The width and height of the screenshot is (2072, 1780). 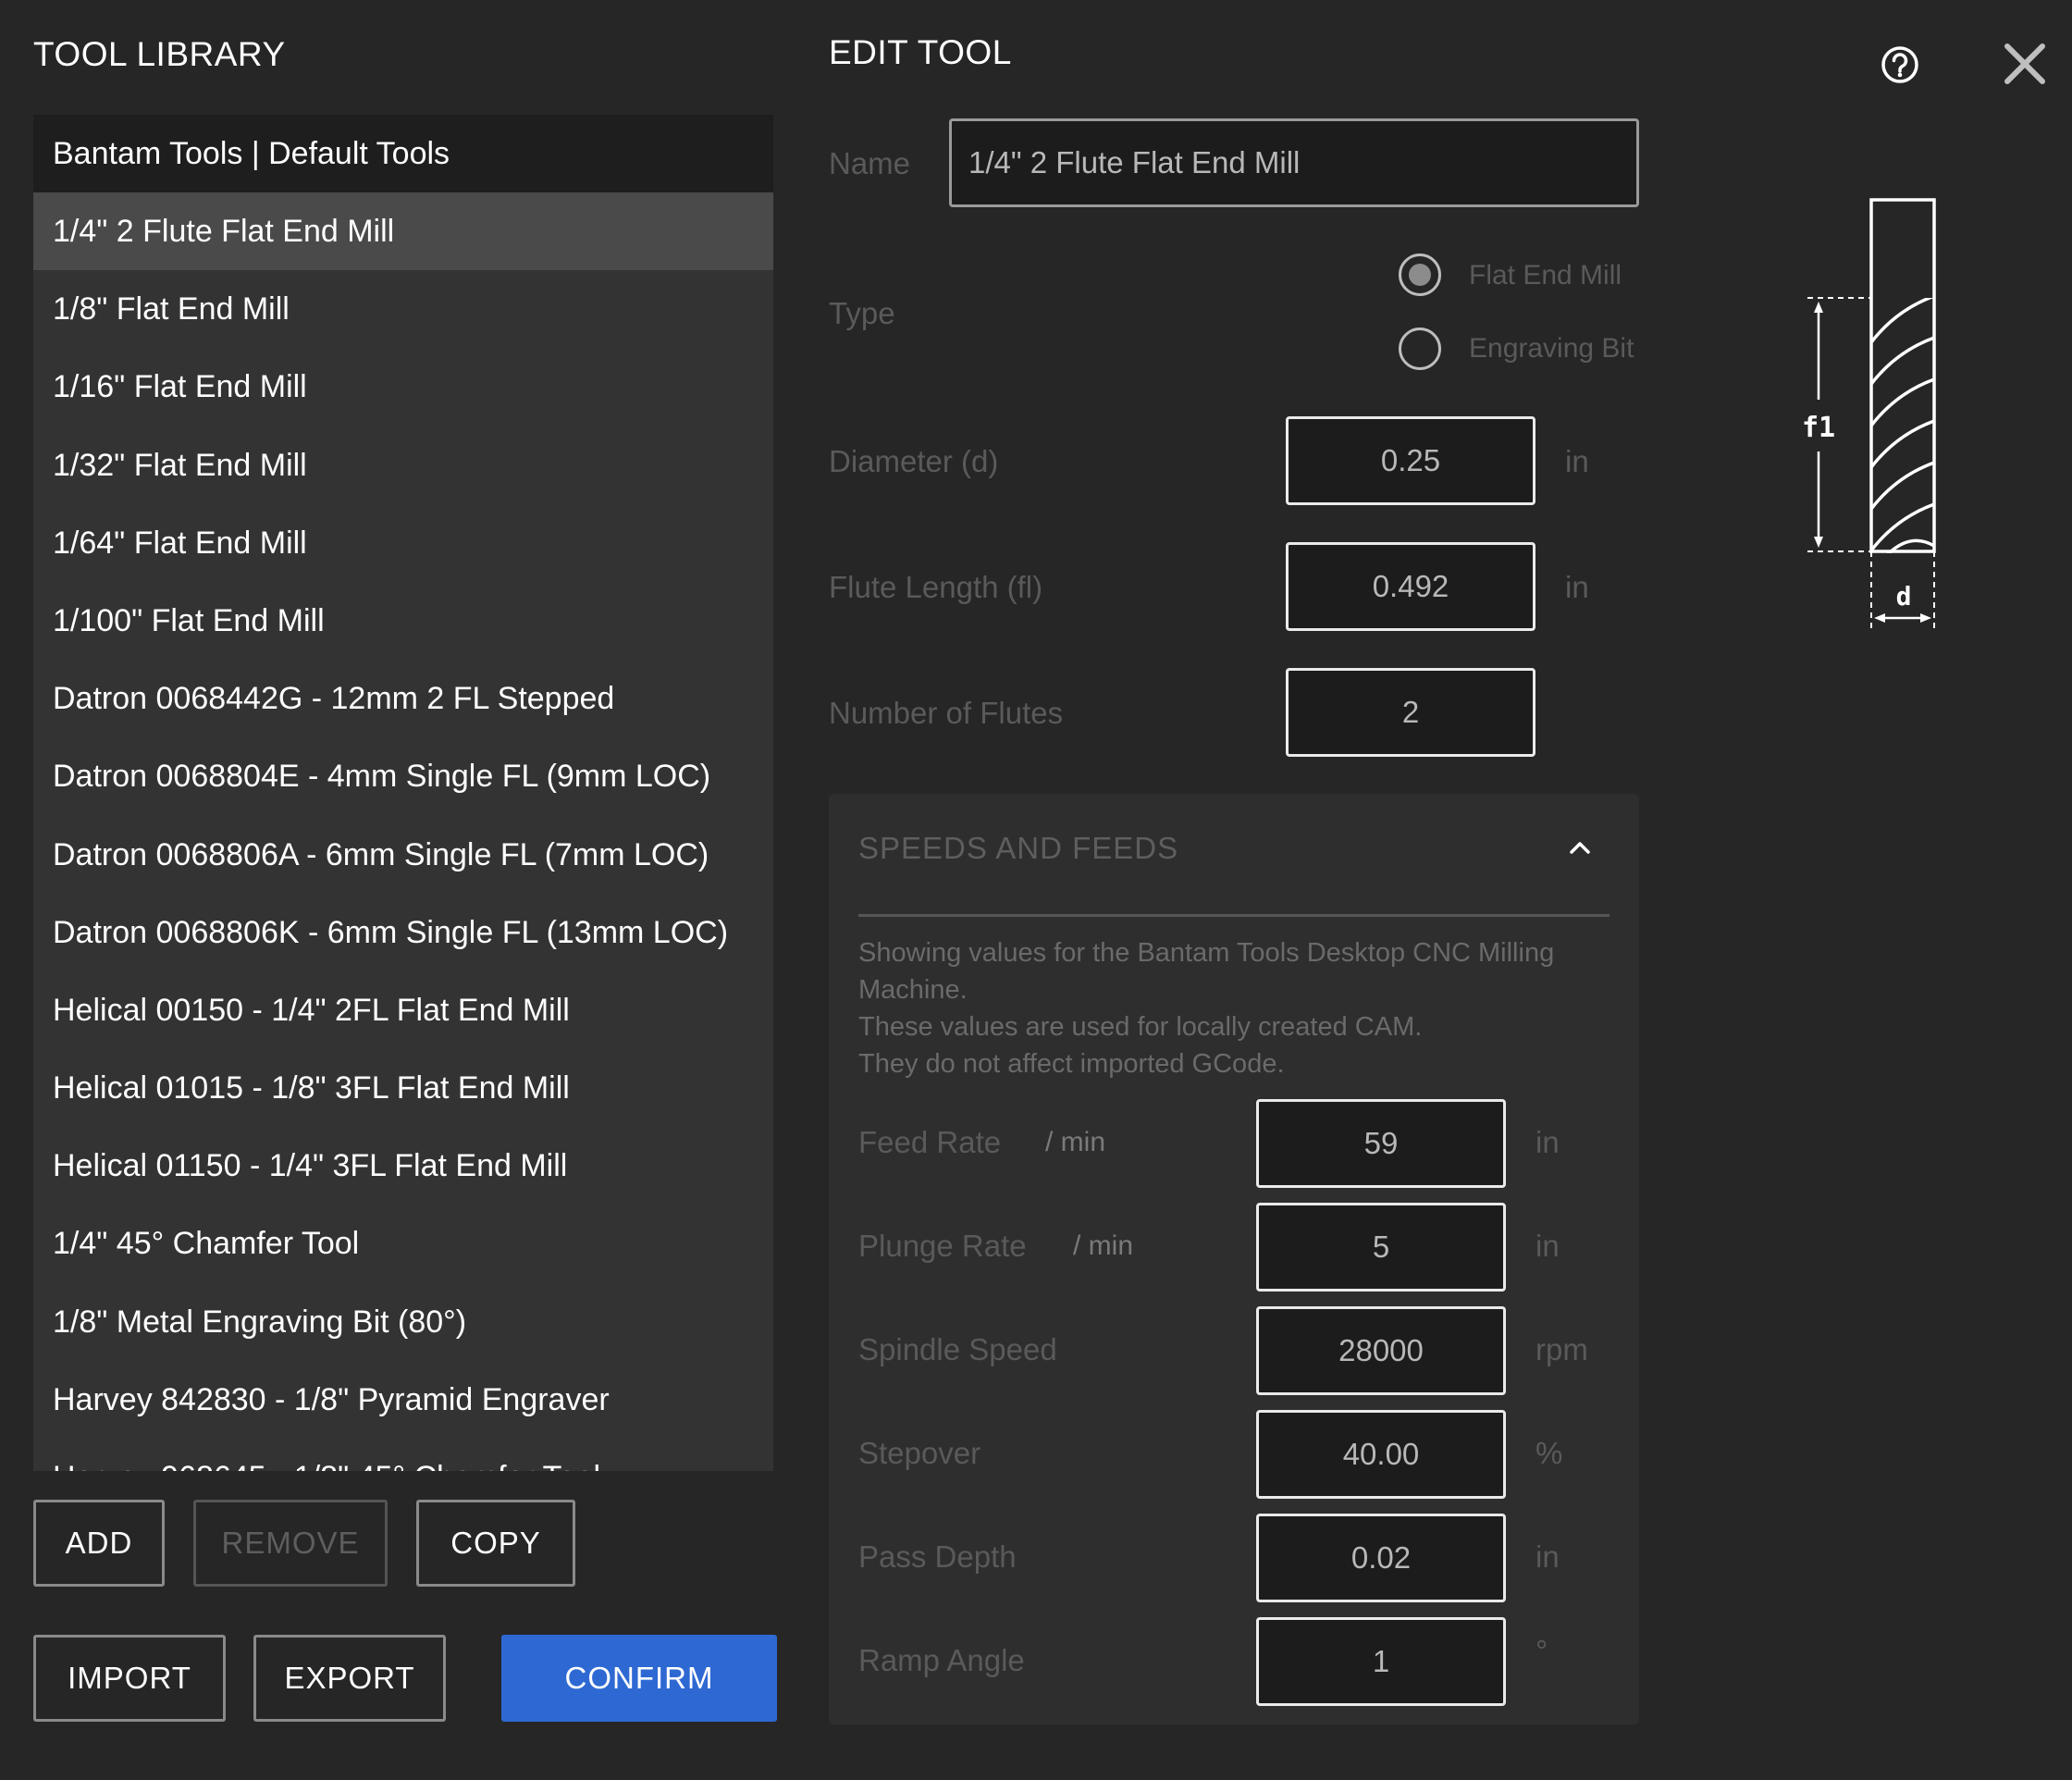 I want to click on edit-tool-title: EDIT TOOL, so click(x=921, y=52).